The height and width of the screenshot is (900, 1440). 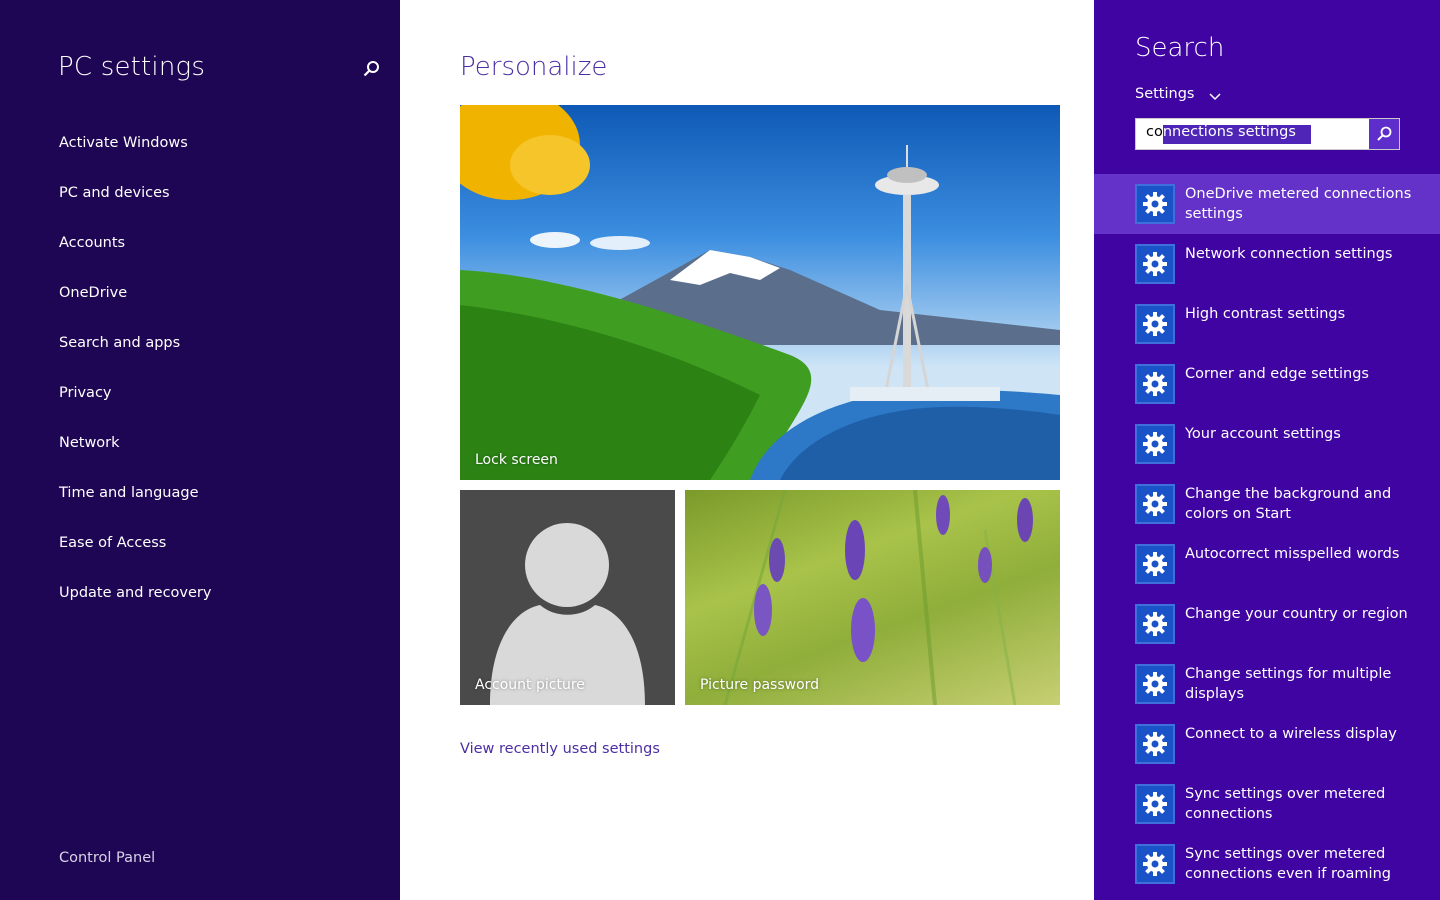 What do you see at coordinates (560, 749) in the screenshot?
I see `recently-used-settings-link: View recently used settings` at bounding box center [560, 749].